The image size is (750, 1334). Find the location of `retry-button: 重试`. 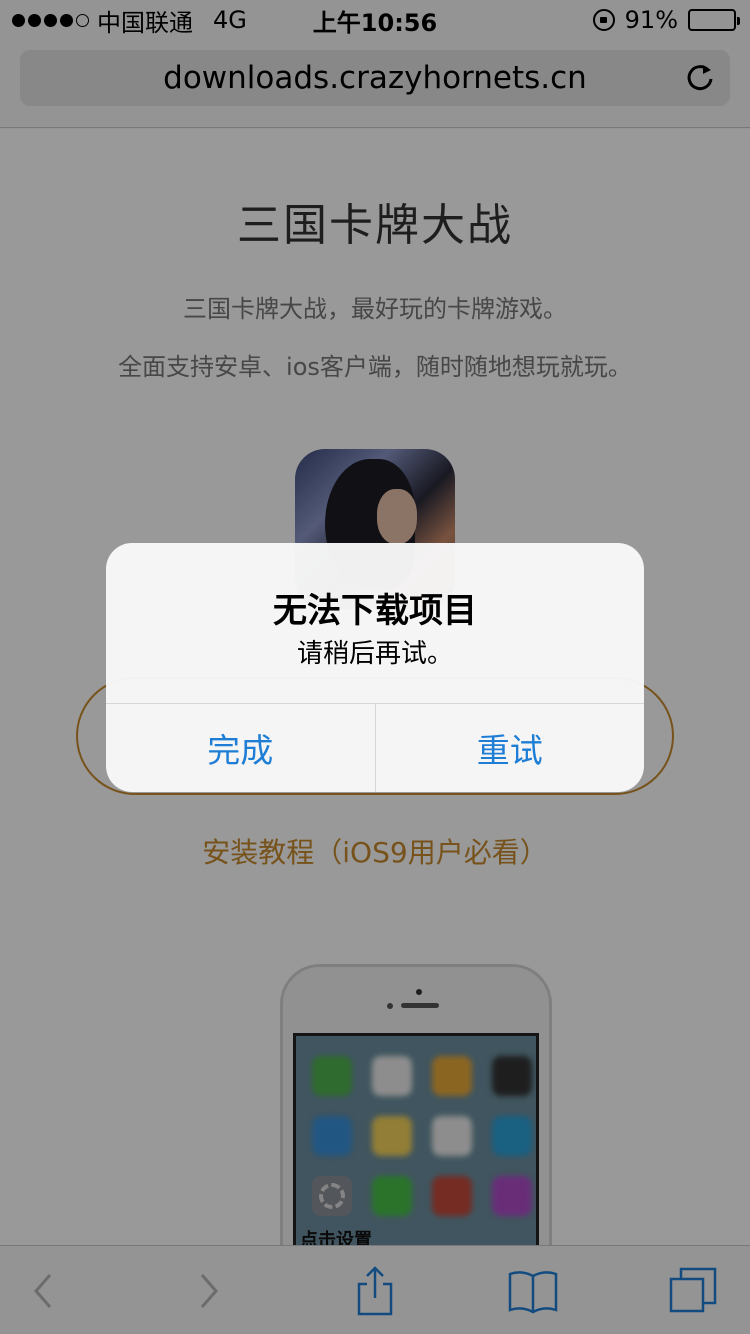

retry-button: 重试 is located at coordinates (509, 748).